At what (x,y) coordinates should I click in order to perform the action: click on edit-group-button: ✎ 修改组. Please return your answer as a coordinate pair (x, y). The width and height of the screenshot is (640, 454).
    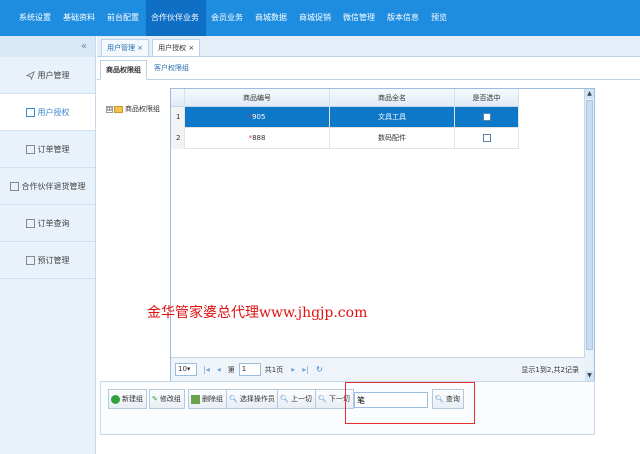
    Looking at the image, I should click on (167, 399).